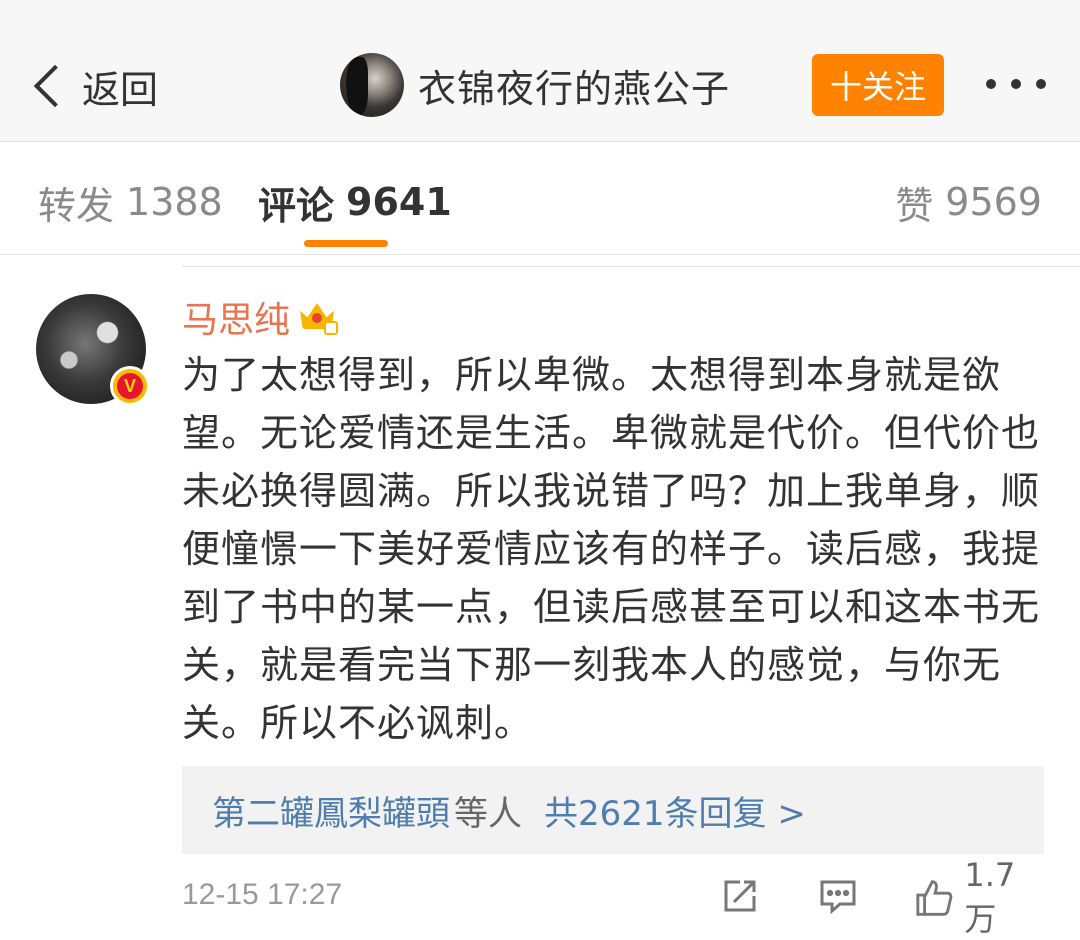 The width and height of the screenshot is (1080, 940). I want to click on replies-link: 第二罐鳳梨罐頭 等人 共2621条回复 >, so click(613, 810).